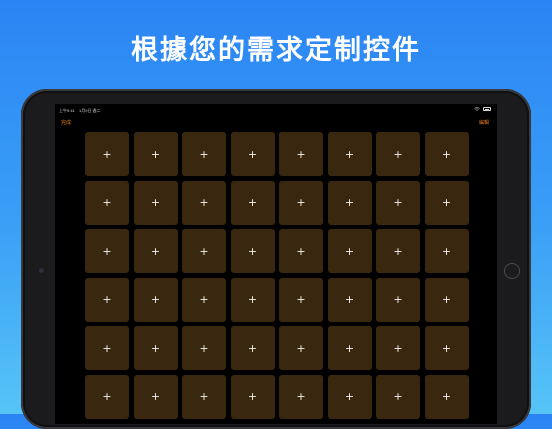 The height and width of the screenshot is (429, 552). What do you see at coordinates (66, 122) in the screenshot?
I see `done-button: 完成` at bounding box center [66, 122].